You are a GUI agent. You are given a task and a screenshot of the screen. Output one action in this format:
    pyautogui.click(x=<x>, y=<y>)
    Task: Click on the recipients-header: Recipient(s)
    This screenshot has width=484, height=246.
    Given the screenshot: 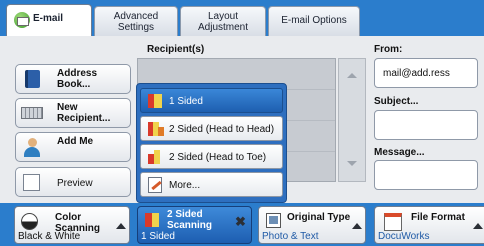 What is the action you would take?
    pyautogui.click(x=176, y=49)
    